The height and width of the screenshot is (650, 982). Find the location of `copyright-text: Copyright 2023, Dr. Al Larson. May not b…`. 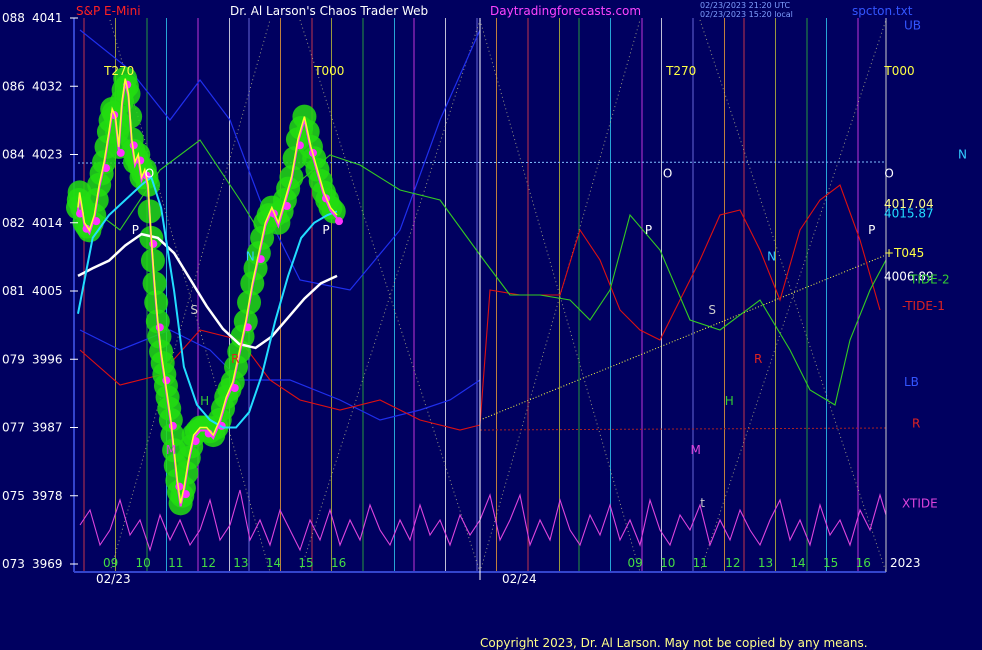

copyright-text: Copyright 2023, Dr. Al Larson. May not b… is located at coordinates (674, 643).